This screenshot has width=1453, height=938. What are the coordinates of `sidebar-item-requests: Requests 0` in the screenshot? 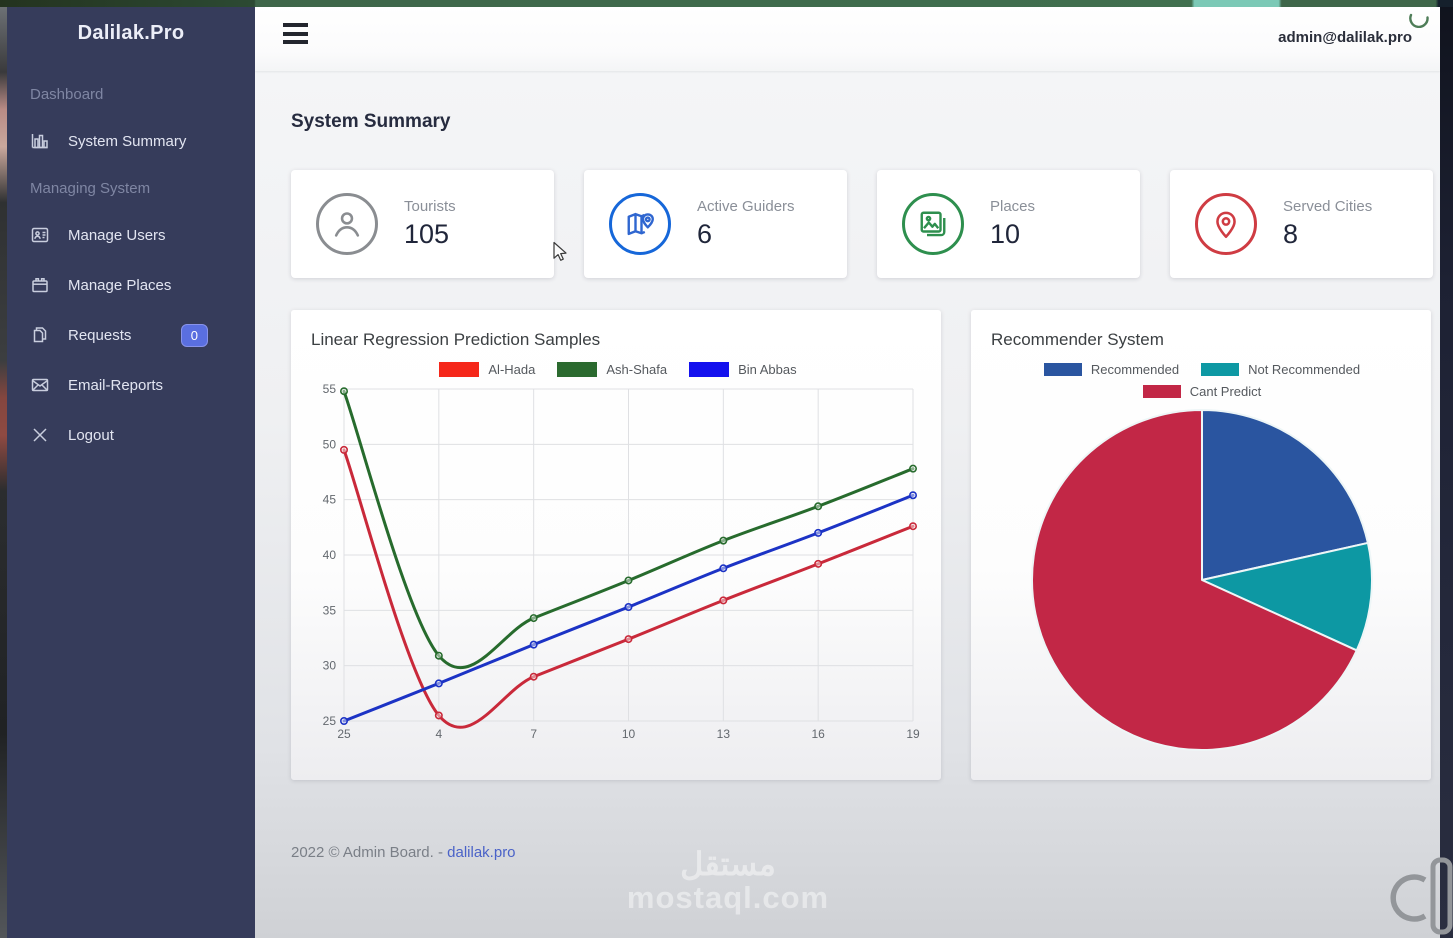 It's located at (131, 335).